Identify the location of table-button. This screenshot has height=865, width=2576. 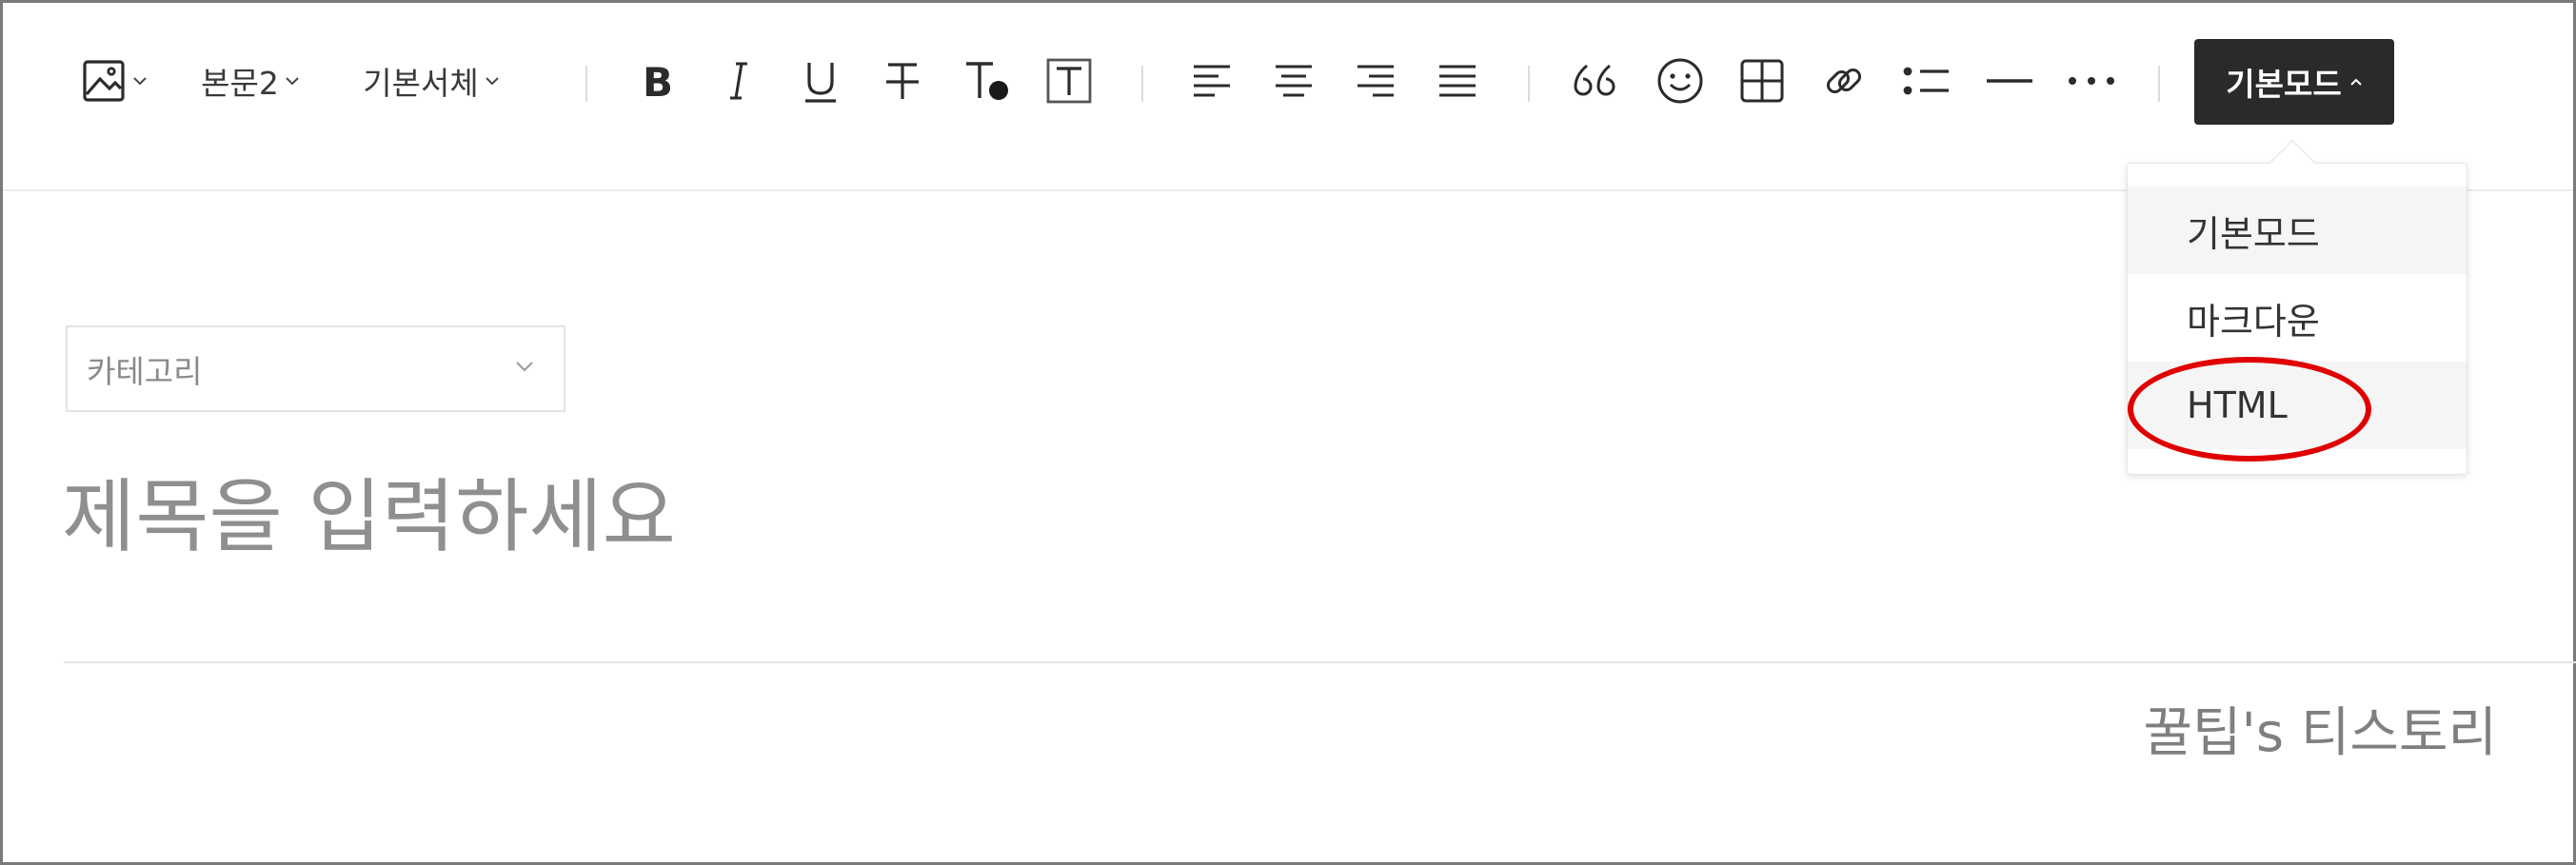
(1762, 81).